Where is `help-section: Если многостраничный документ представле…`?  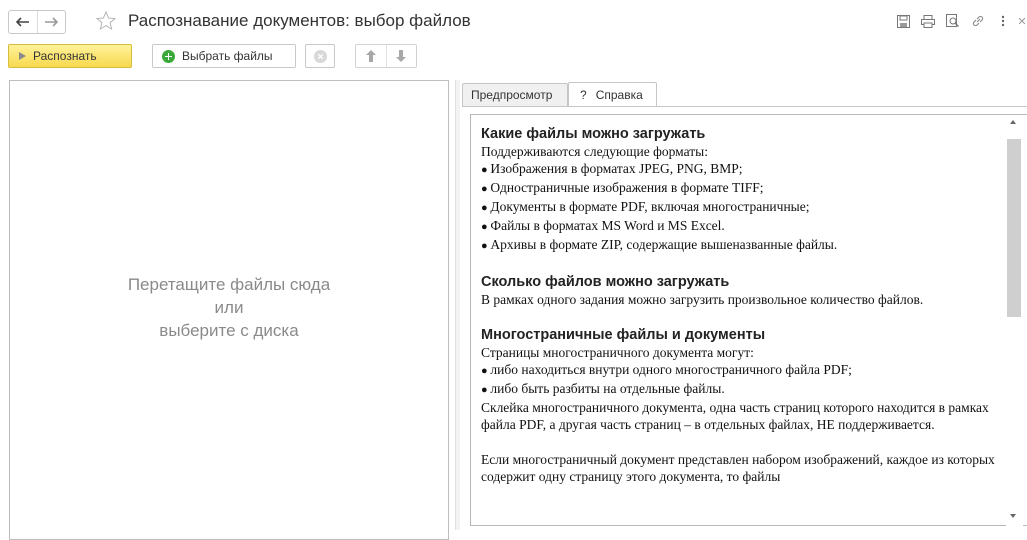 help-section: Если многостраничный документ представле… is located at coordinates (741, 468).